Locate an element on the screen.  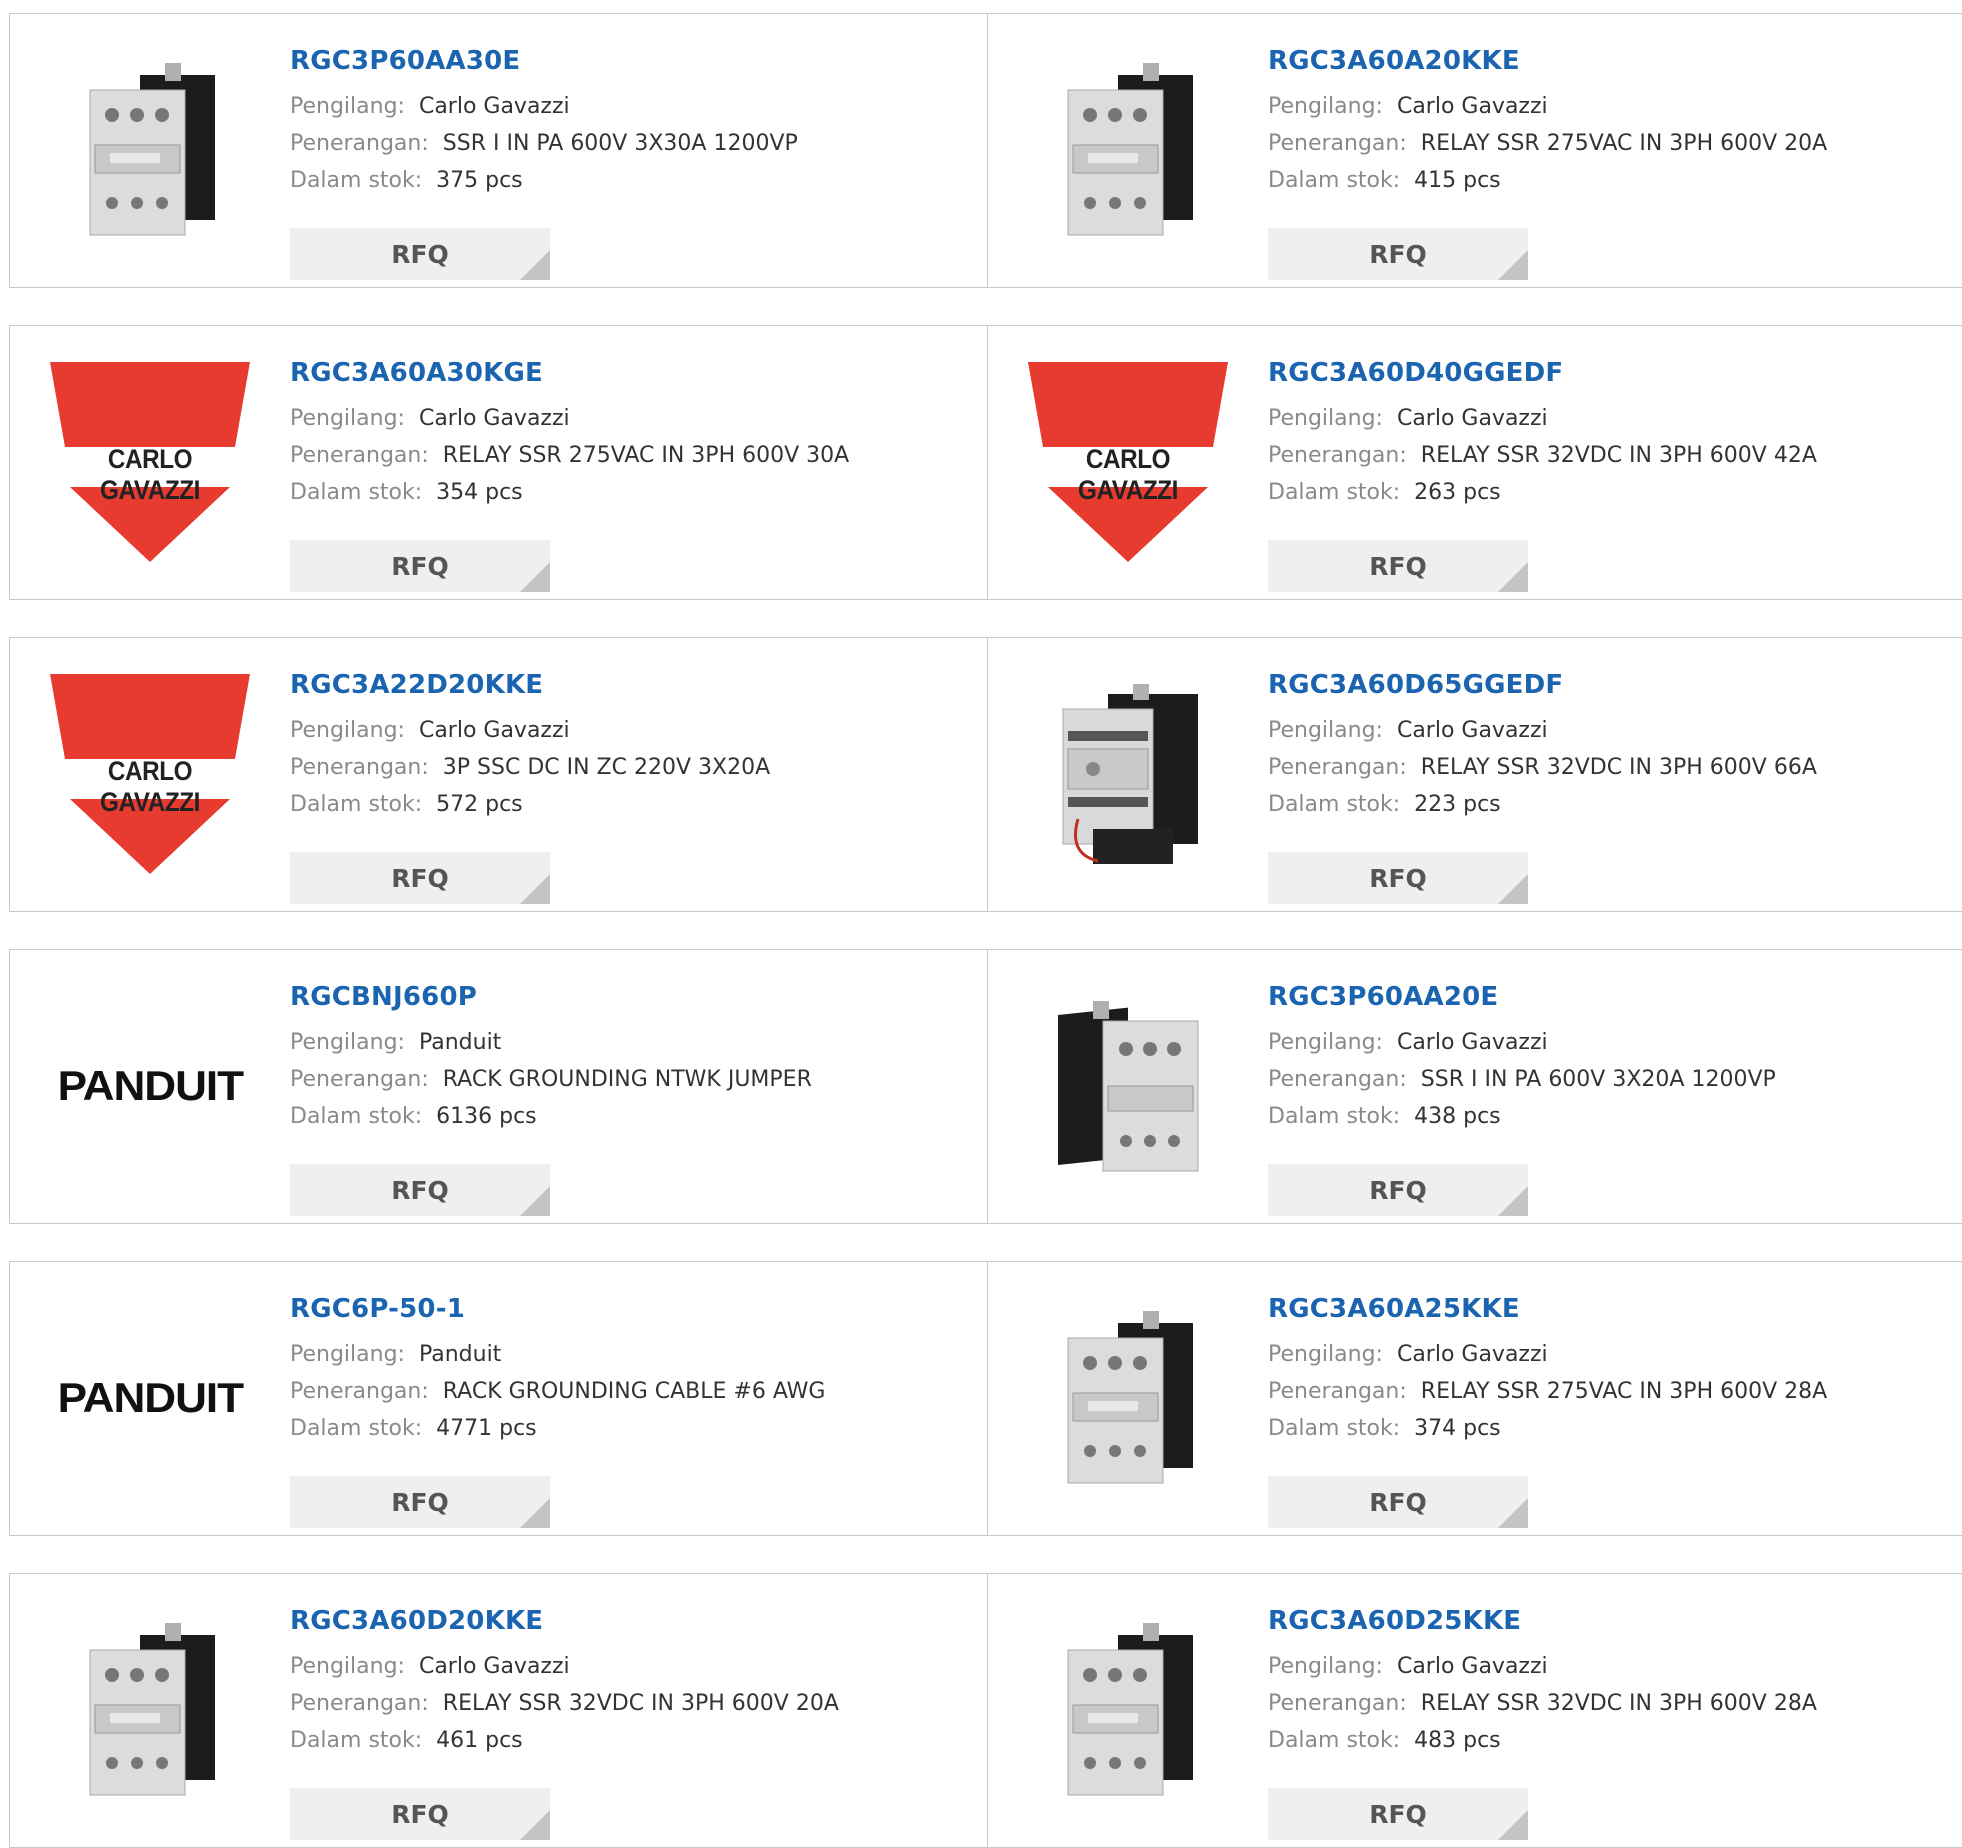
part-number-link: RGC3A60D65GGEDF is located at coordinates (1611, 685).